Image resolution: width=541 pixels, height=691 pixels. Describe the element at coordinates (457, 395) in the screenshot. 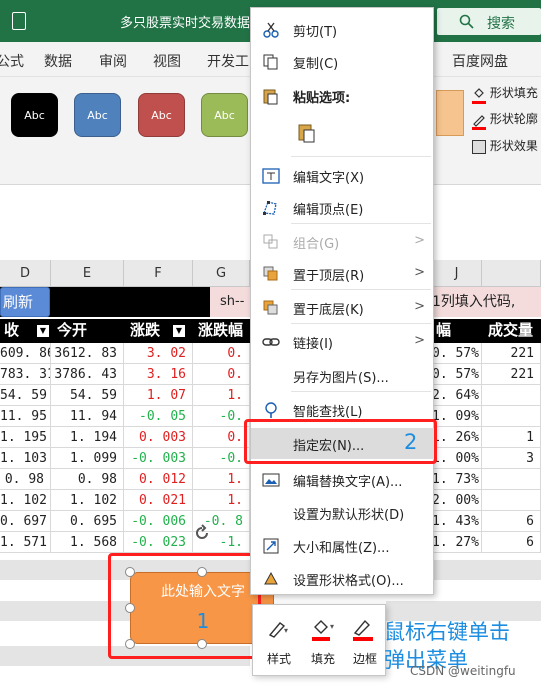

I see `table-cell: 2. 64%` at that location.